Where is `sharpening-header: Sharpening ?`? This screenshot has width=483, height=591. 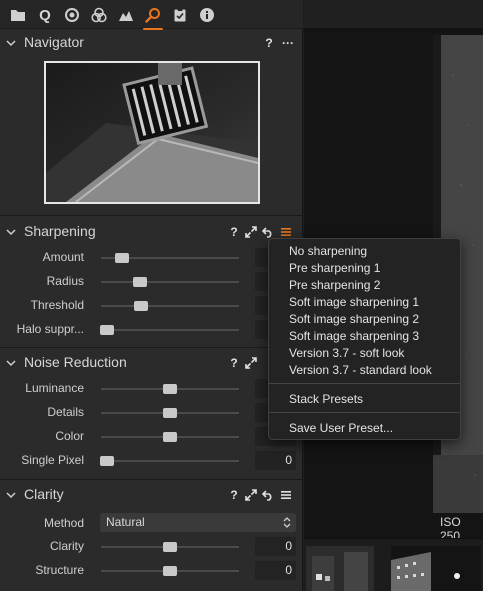 sharpening-header: Sharpening ? is located at coordinates (151, 232).